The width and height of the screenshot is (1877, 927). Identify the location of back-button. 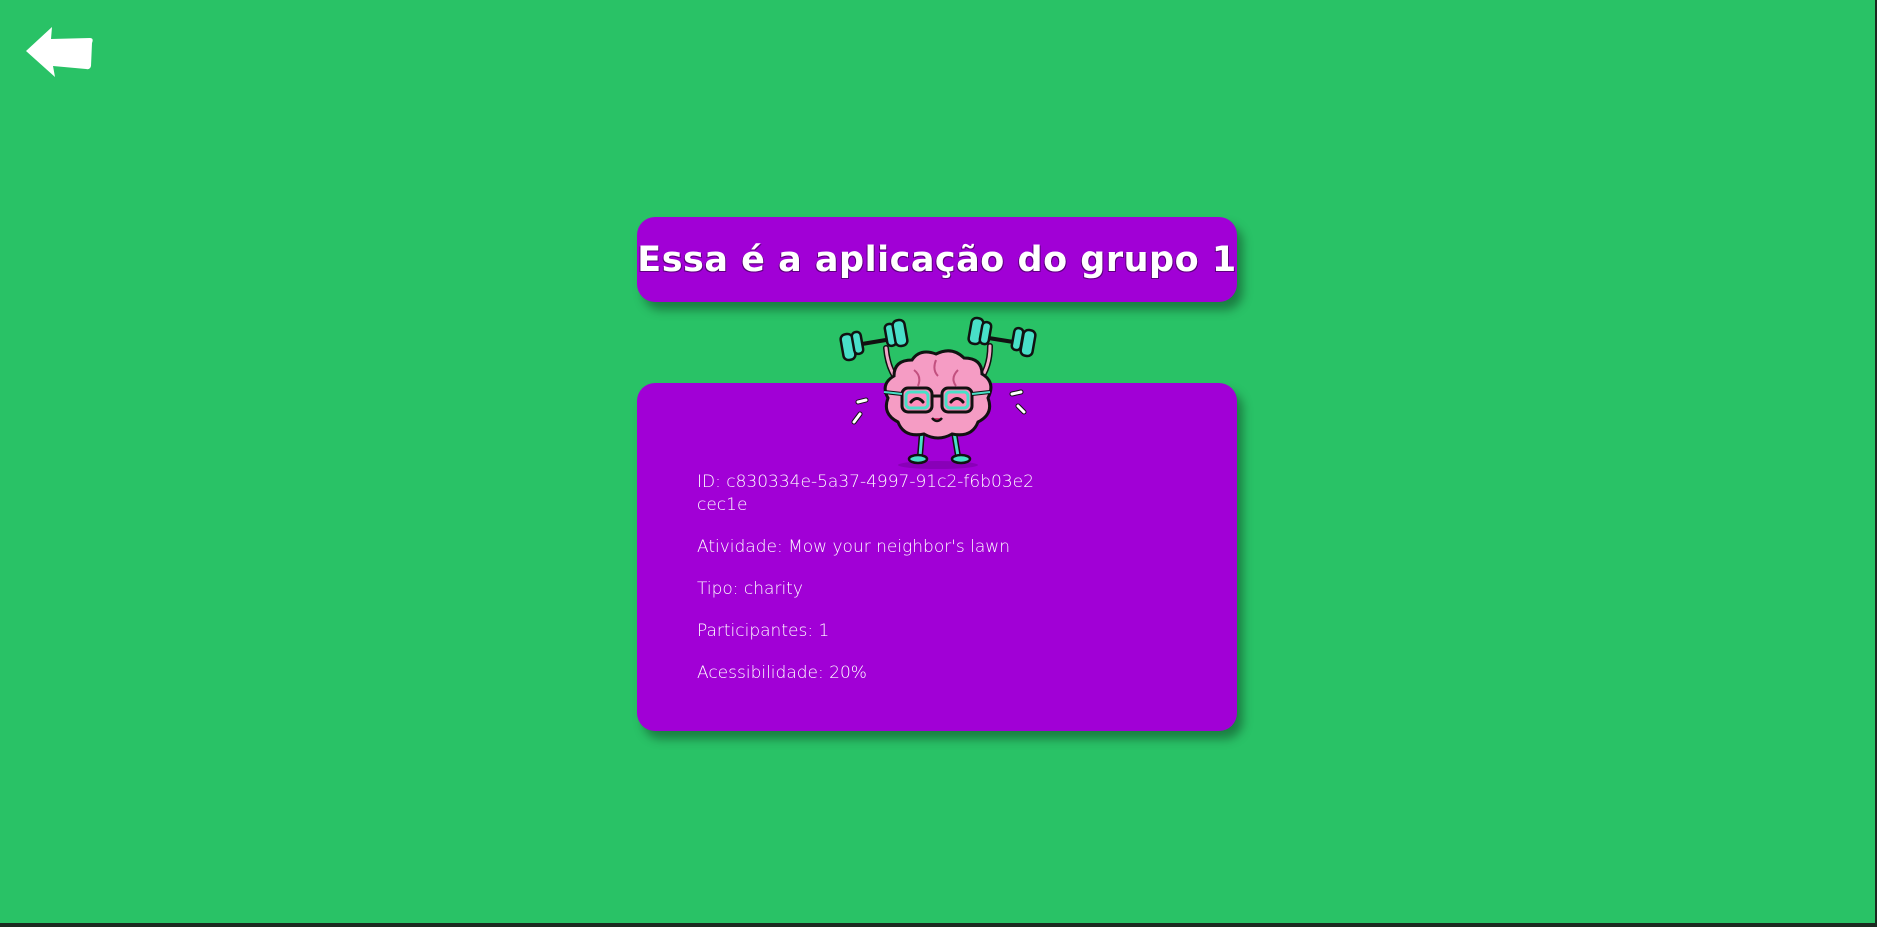
(59, 52).